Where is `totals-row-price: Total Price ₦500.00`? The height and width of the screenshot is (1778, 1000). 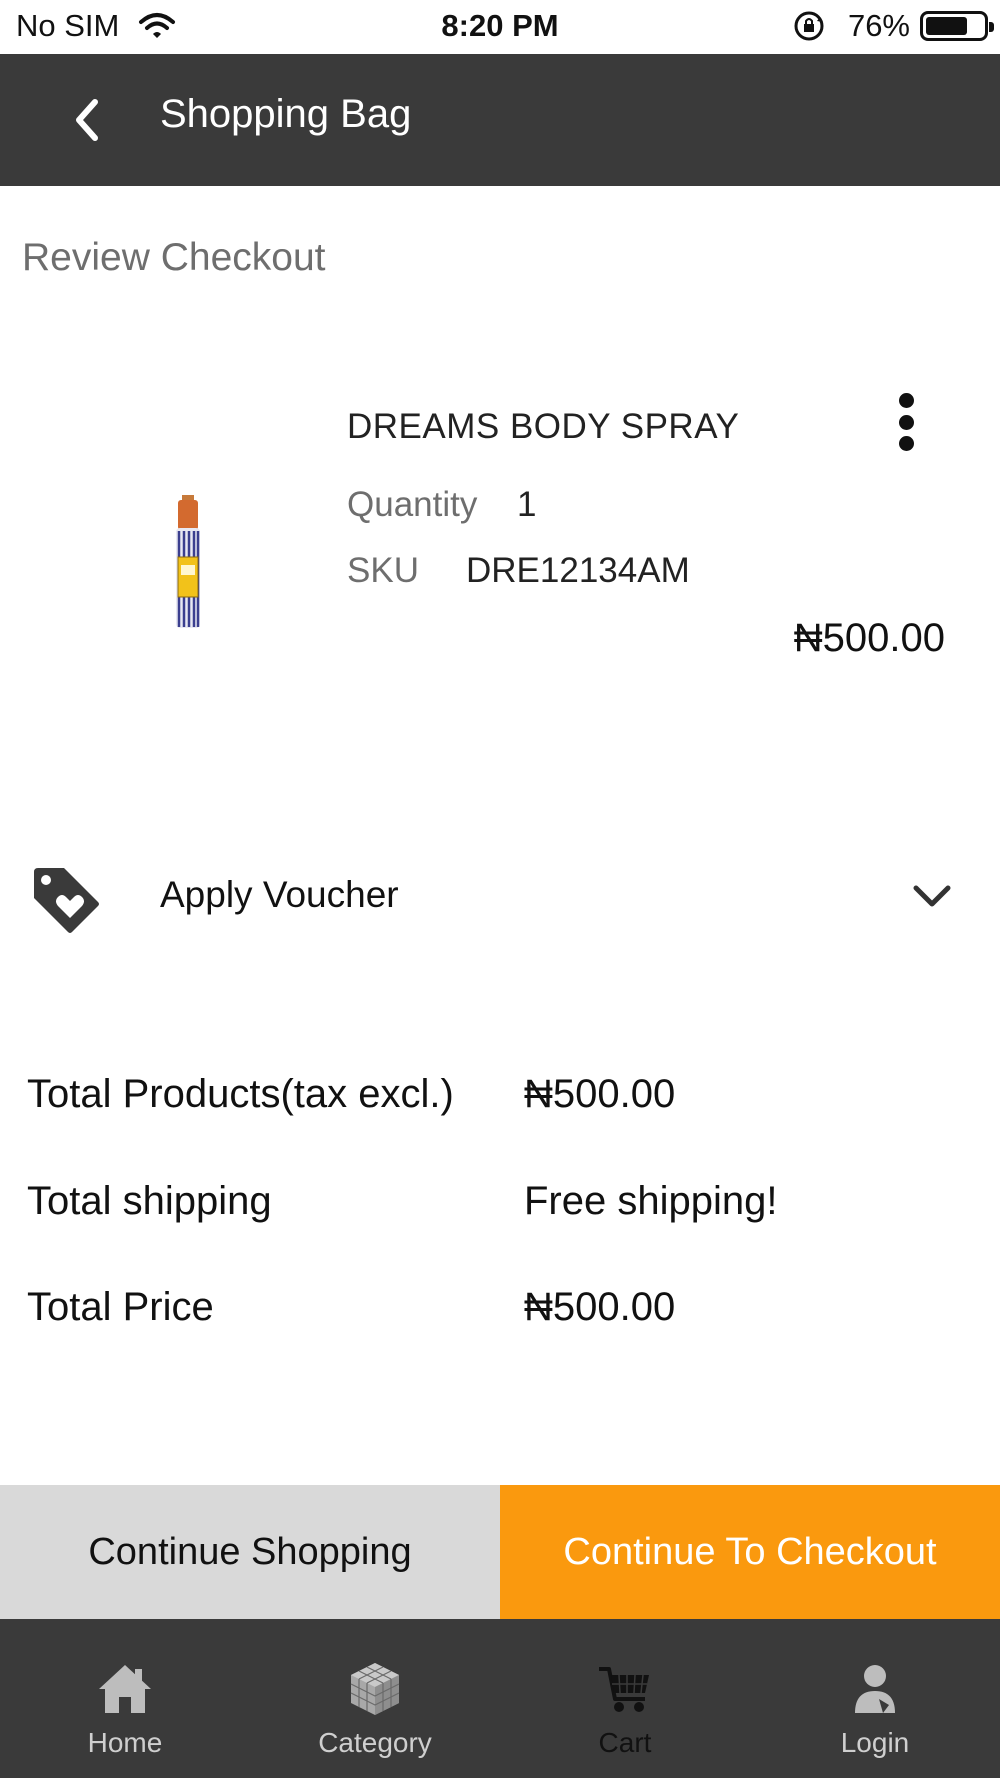 totals-row-price: Total Price ₦500.00 is located at coordinates (500, 1315).